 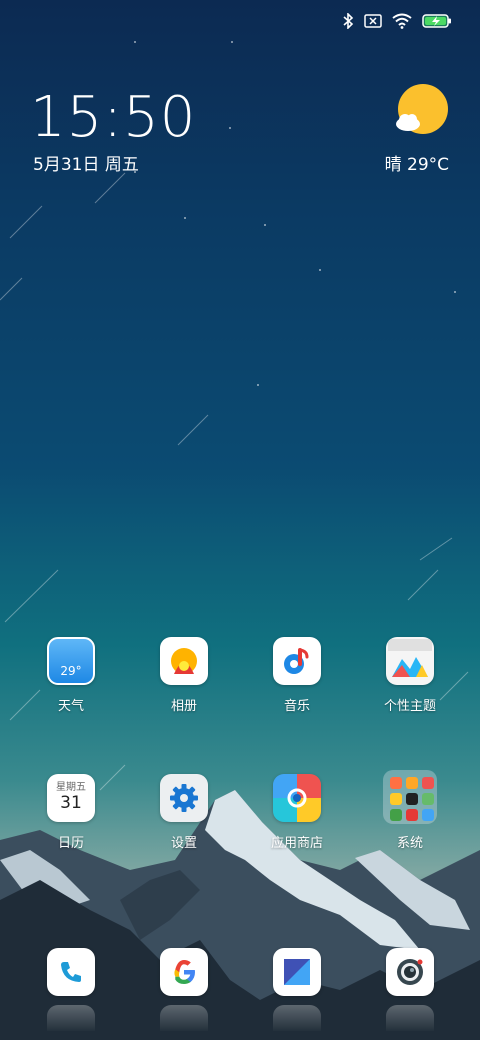 I want to click on app-gallery: 相册, so click(x=184, y=675).